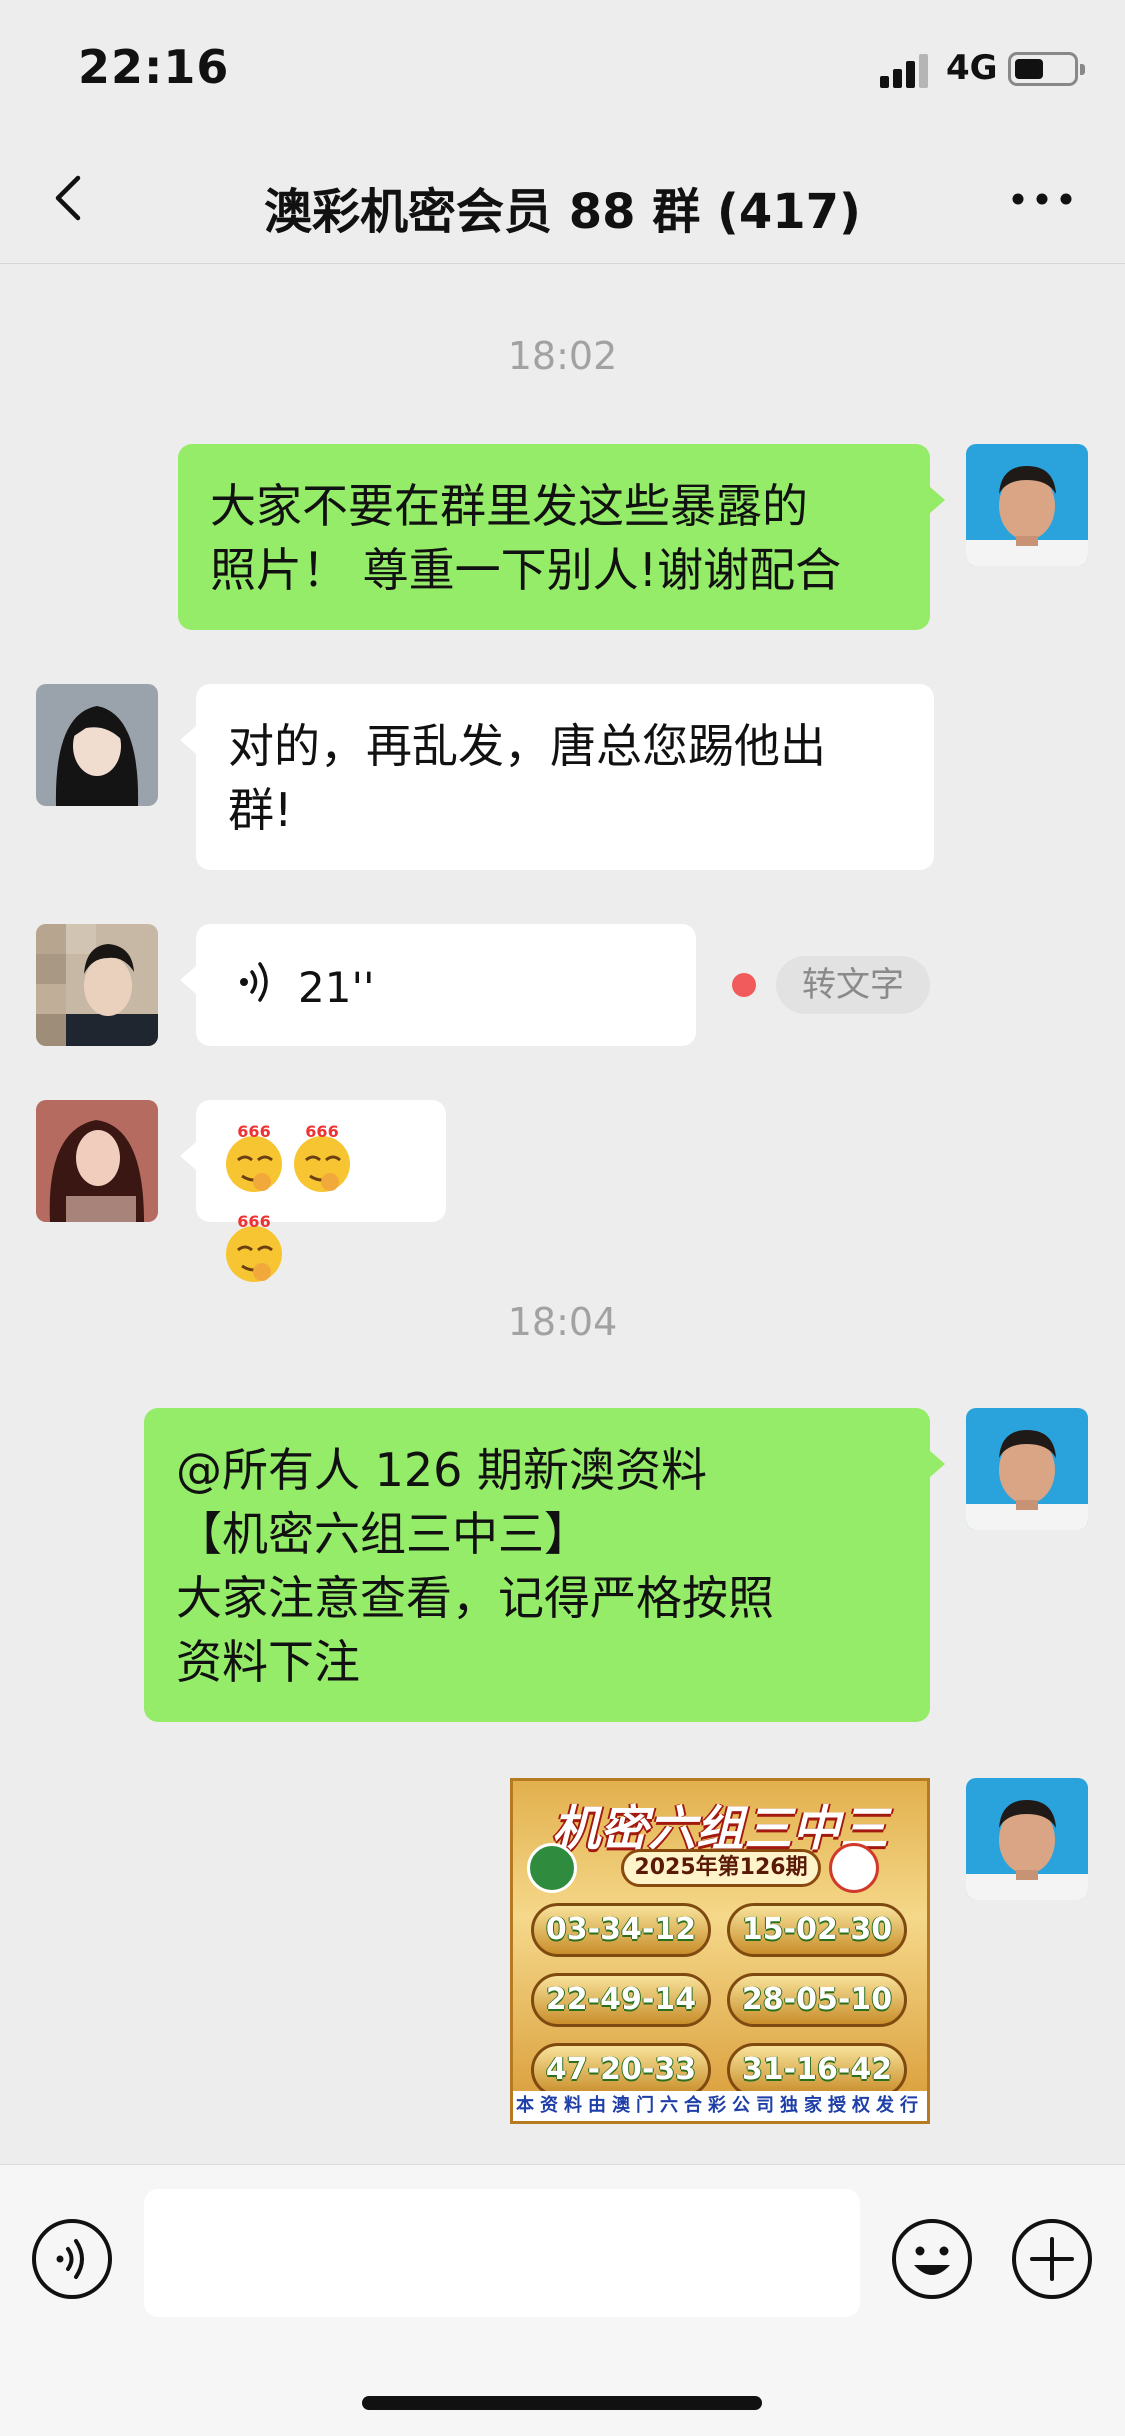  I want to click on message-timestamp: 18:02, so click(562, 356).